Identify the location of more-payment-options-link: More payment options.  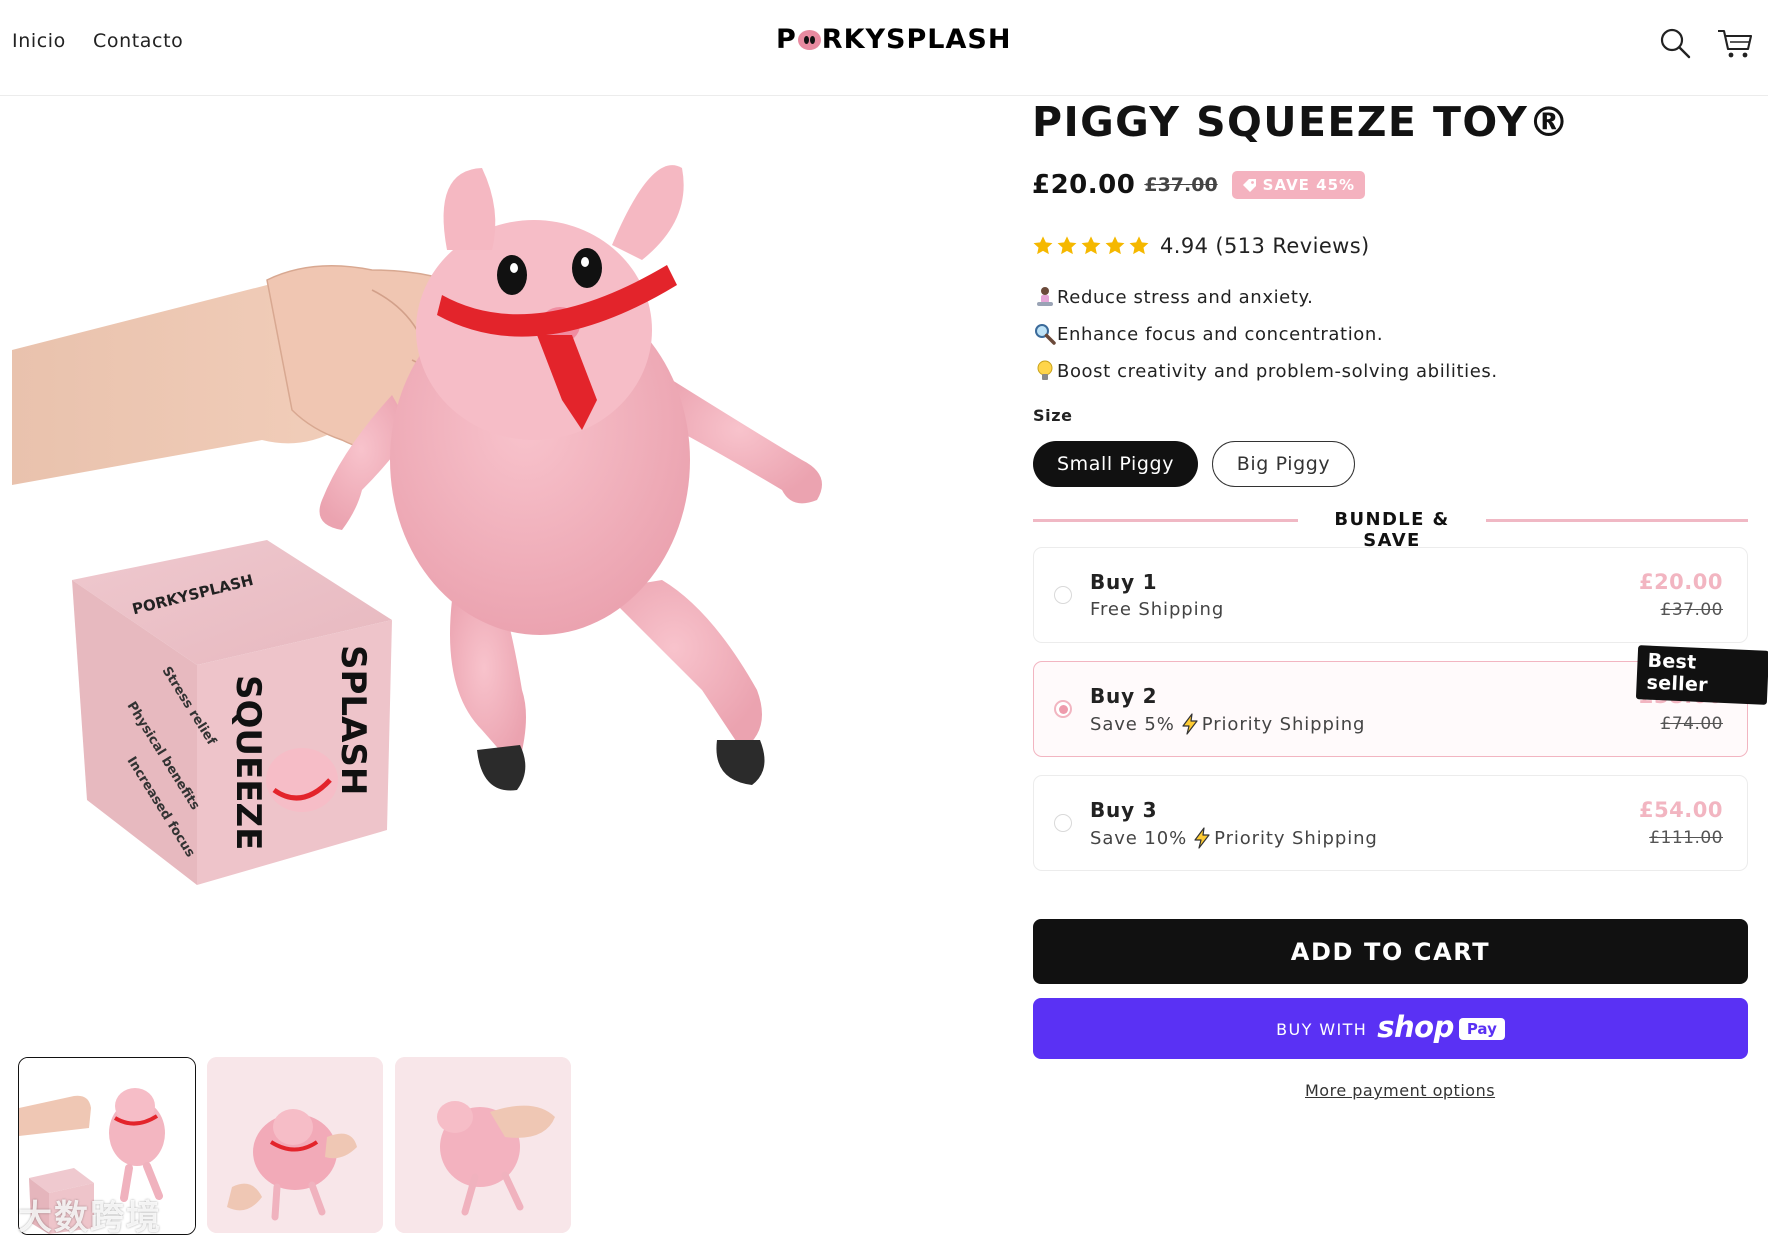
(1400, 1090).